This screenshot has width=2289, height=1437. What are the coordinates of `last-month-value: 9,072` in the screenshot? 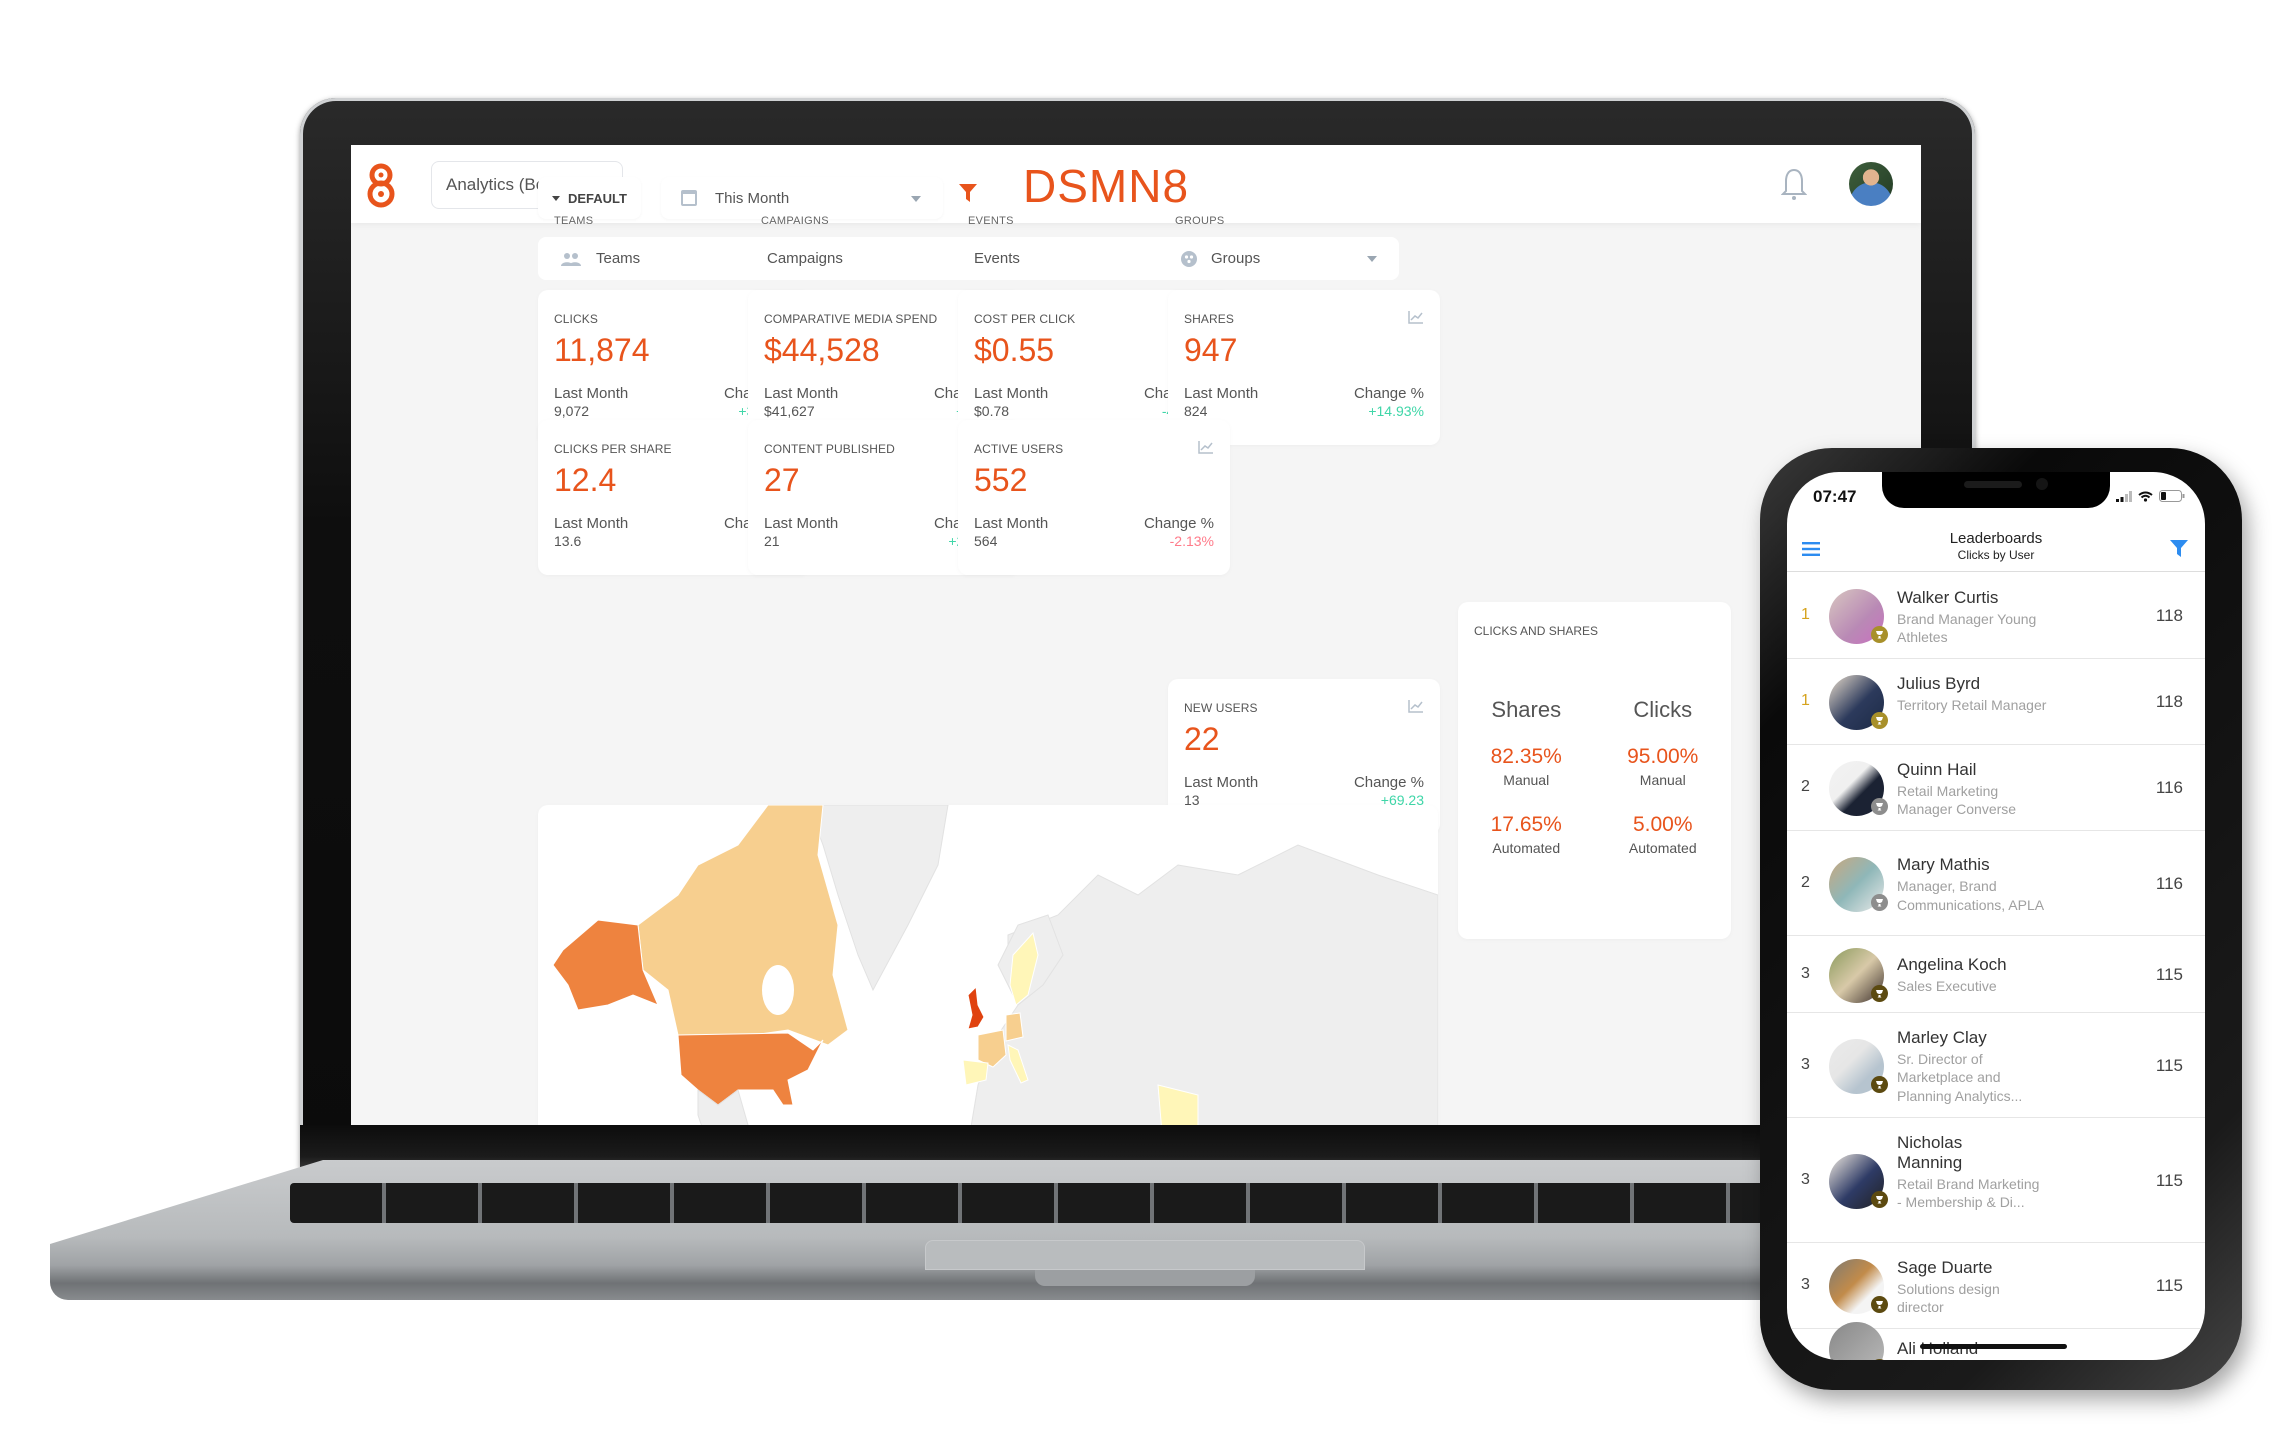 It's located at (572, 411).